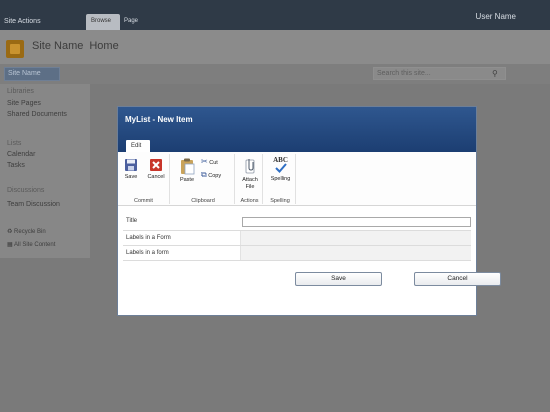 This screenshot has height=412, width=550. What do you see at coordinates (11, 245) in the screenshot?
I see `site-content-icon: ▦` at bounding box center [11, 245].